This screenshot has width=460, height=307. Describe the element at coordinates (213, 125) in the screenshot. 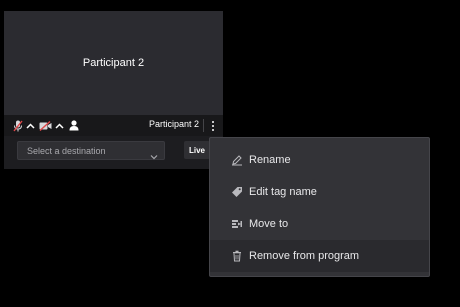

I see `kebab-menu-icon` at that location.